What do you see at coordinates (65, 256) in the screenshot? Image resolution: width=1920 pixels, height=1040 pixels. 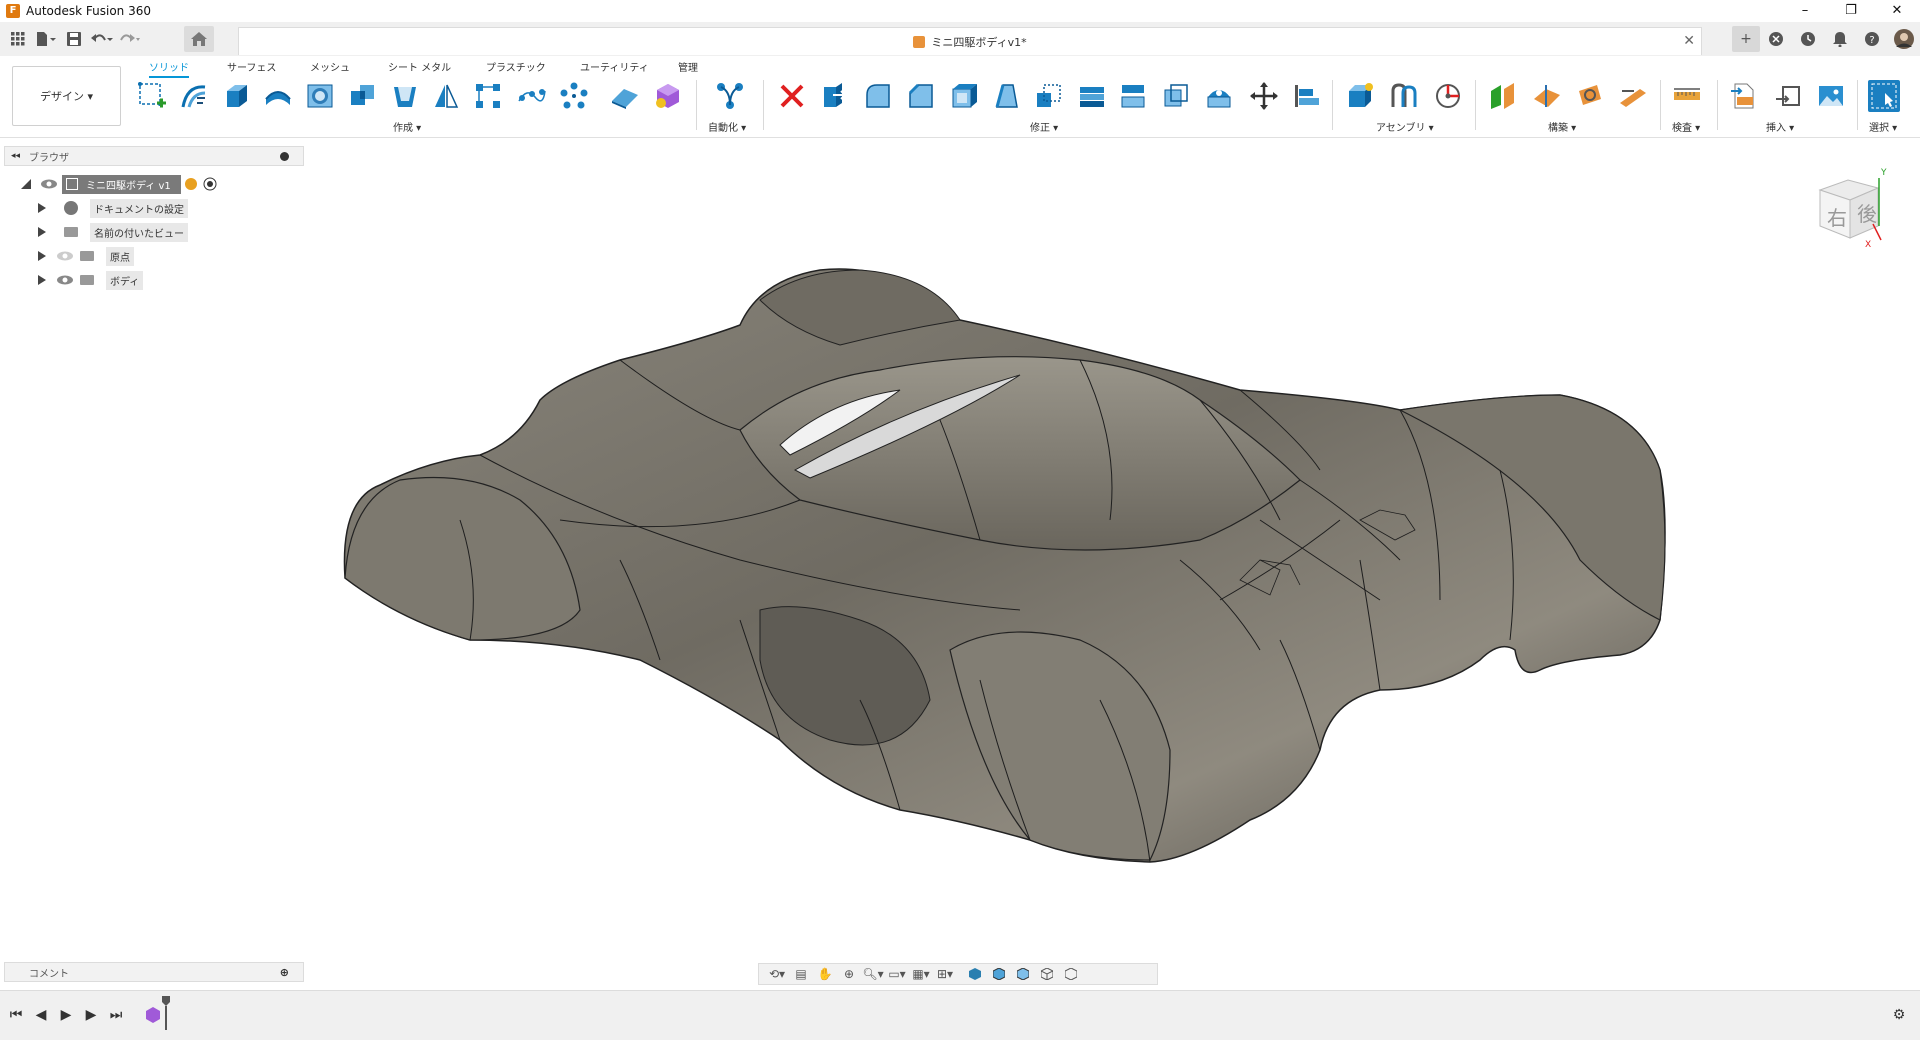 I see `eye-hidden-icon` at bounding box center [65, 256].